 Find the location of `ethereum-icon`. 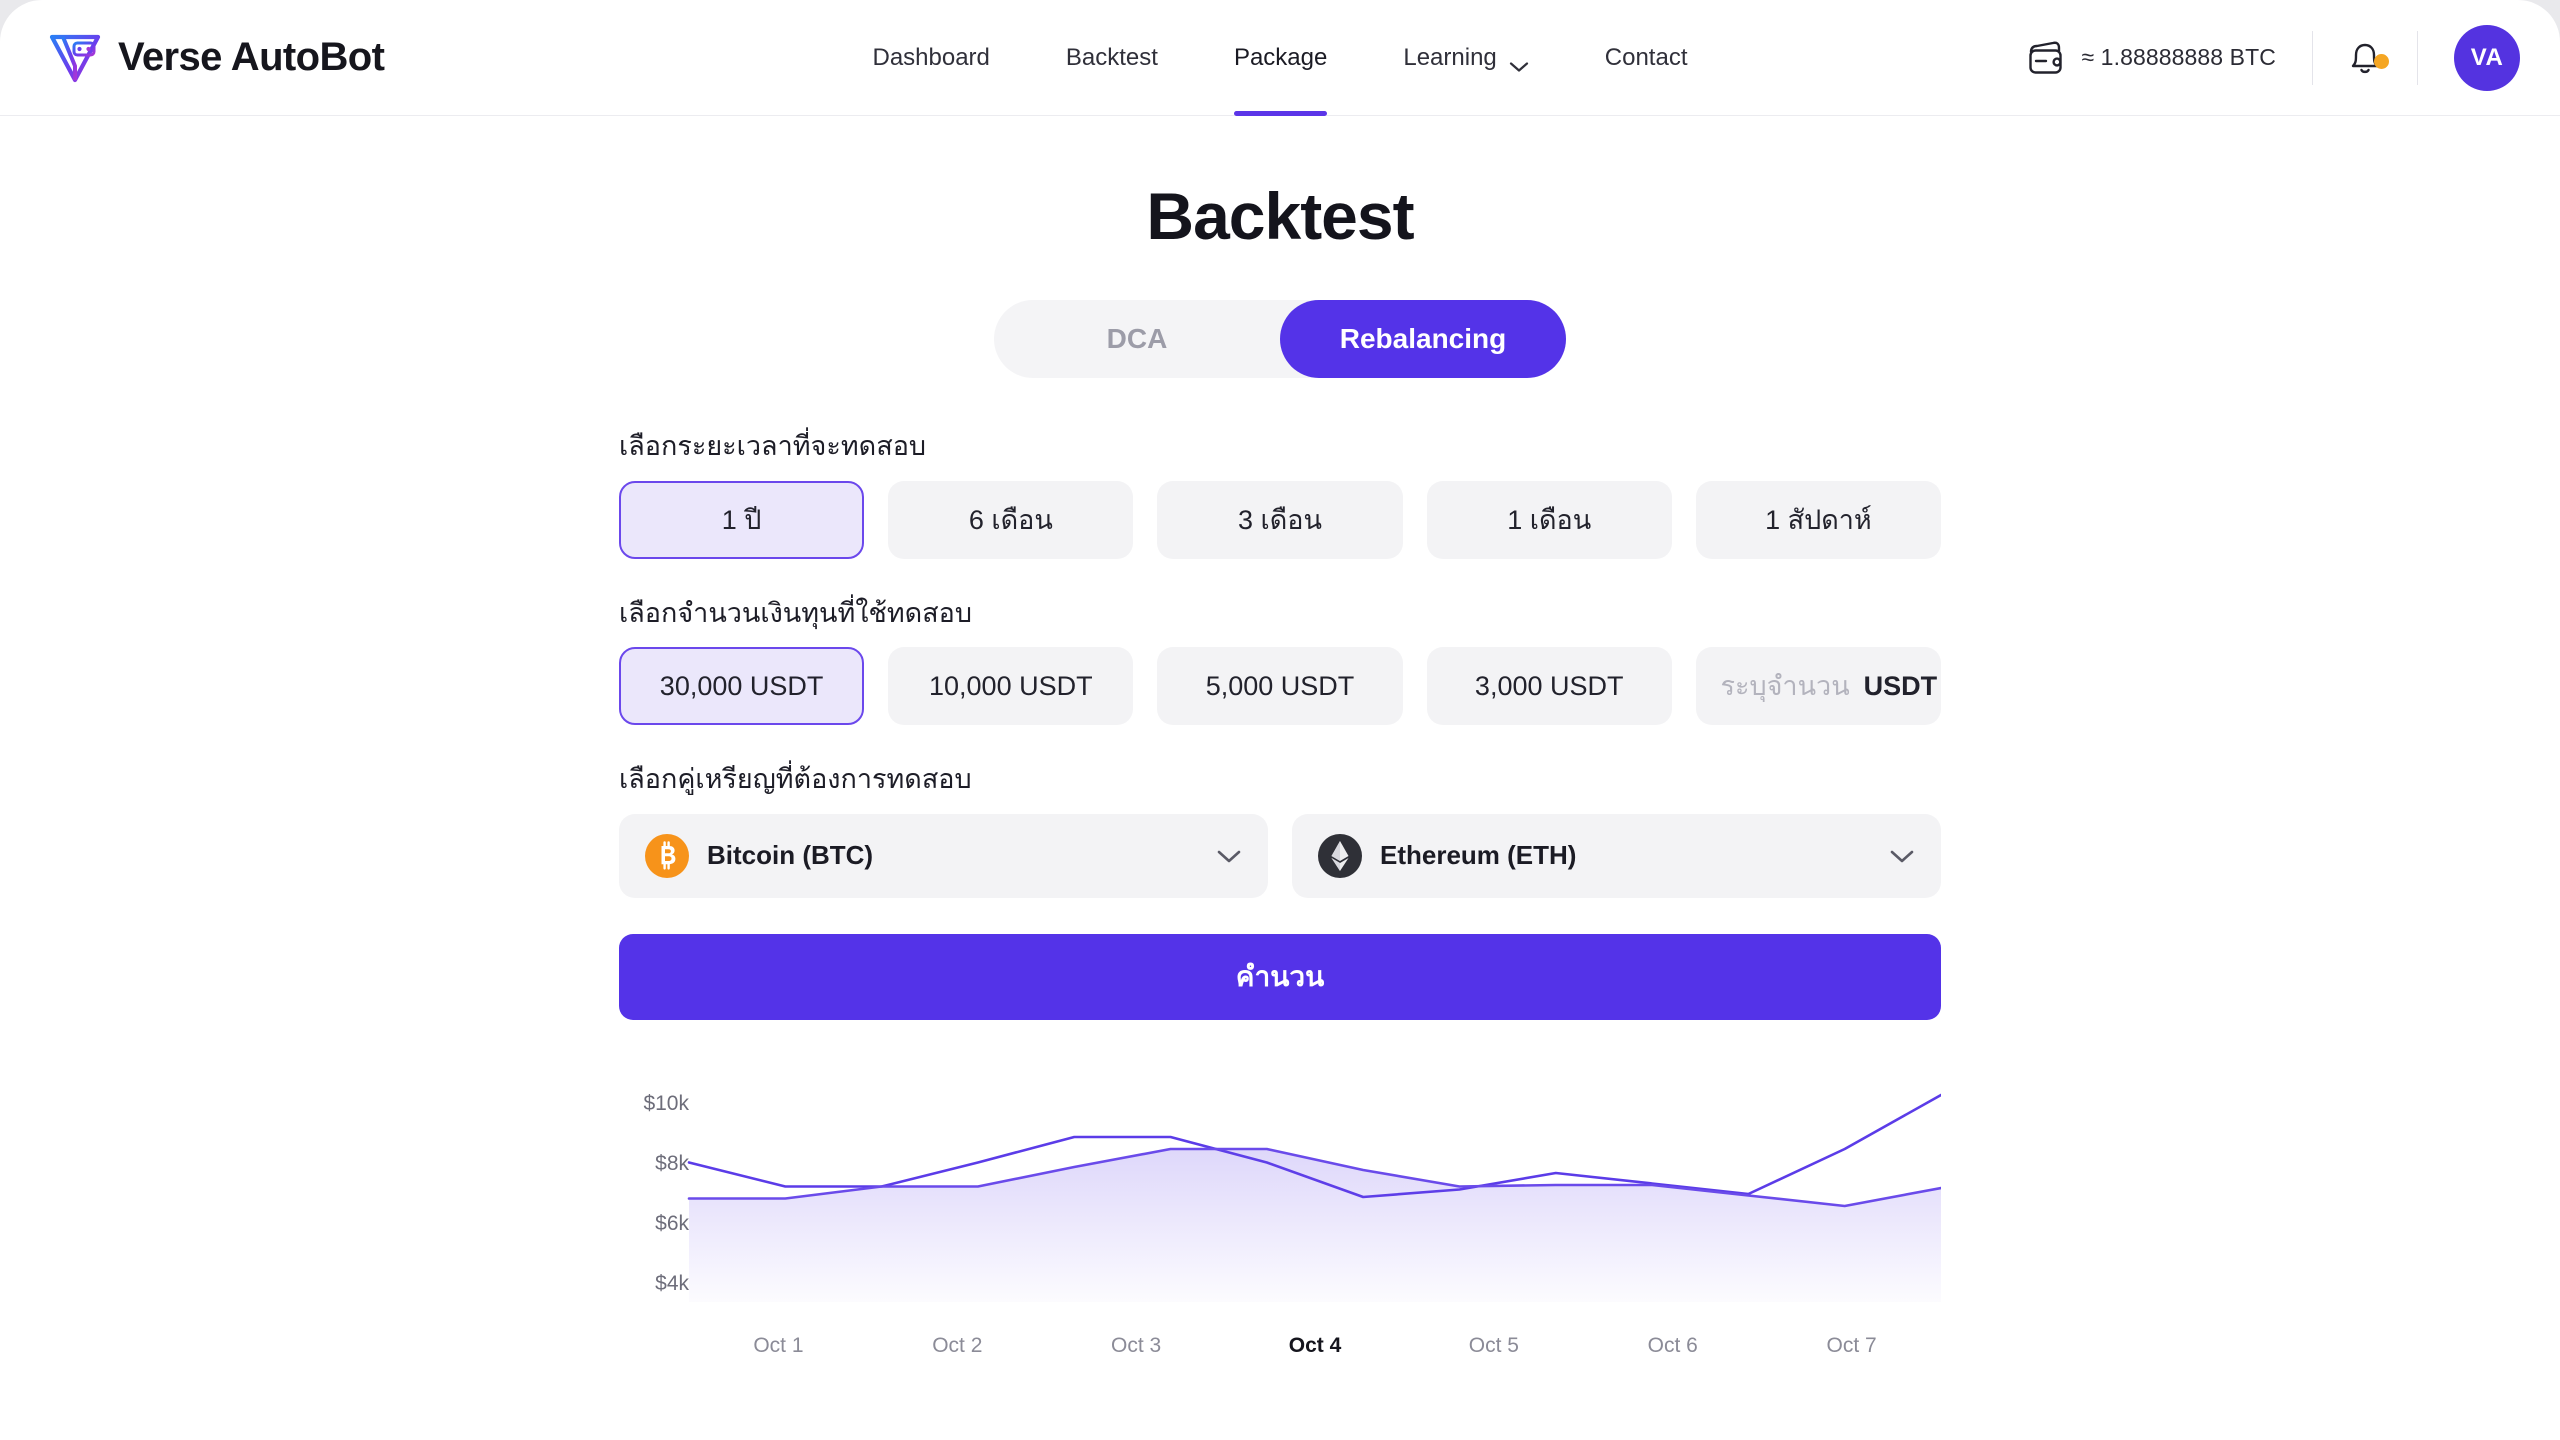

ethereum-icon is located at coordinates (1340, 855).